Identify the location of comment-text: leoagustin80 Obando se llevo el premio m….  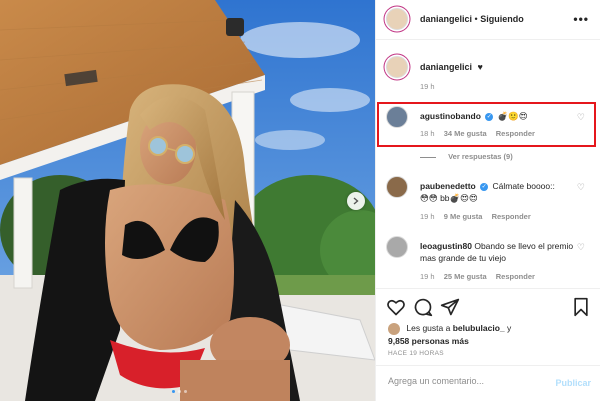
(504, 252).